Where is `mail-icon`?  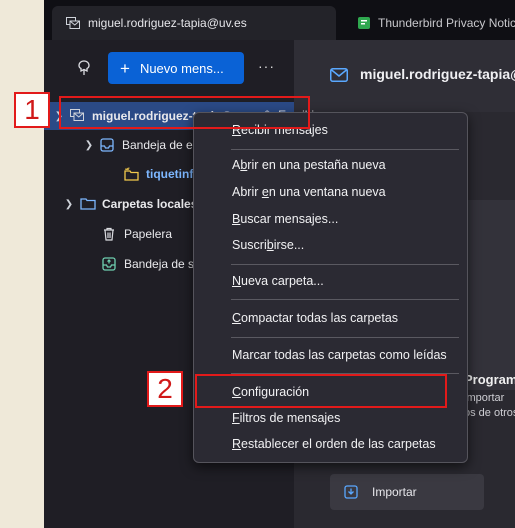 mail-icon is located at coordinates (339, 77).